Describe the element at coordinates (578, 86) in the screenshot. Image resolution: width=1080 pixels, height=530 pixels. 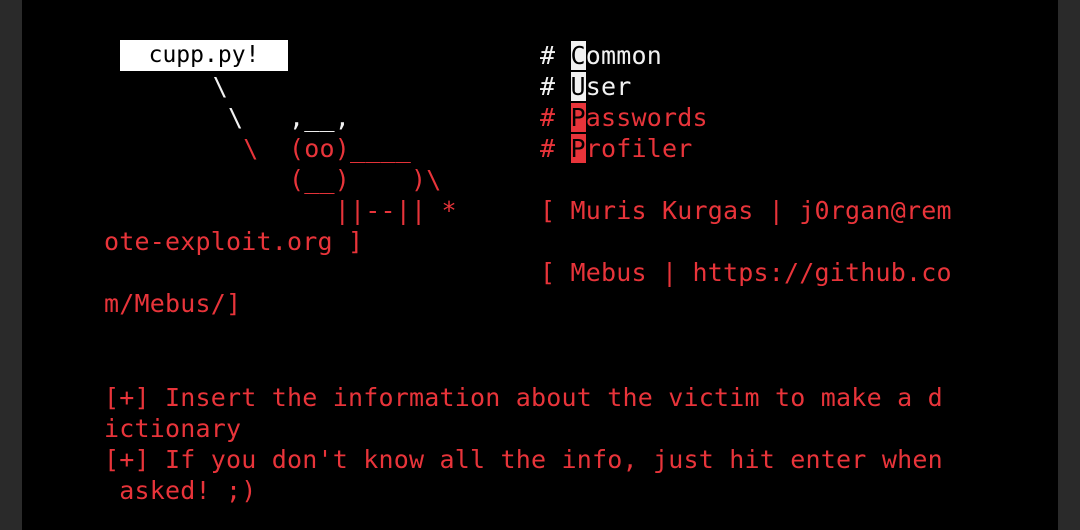
I see `menu-cursor-letter: U` at that location.